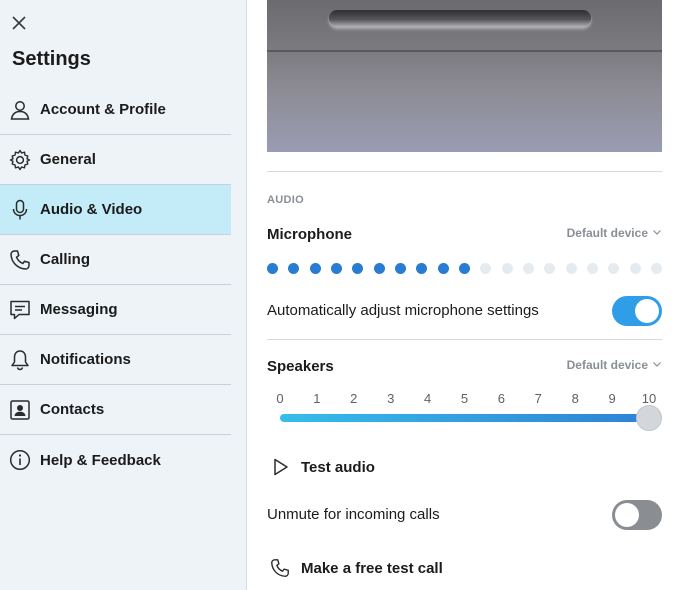 The width and height of the screenshot is (695, 590). Describe the element at coordinates (65, 259) in the screenshot. I see `sidebar-item-label: Calling` at that location.